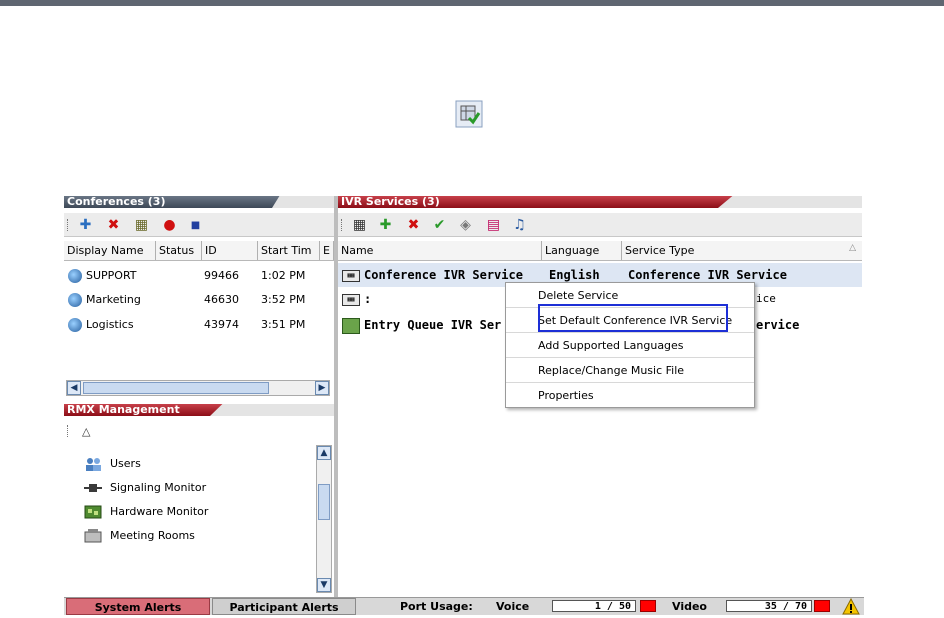 The width and height of the screenshot is (944, 618). Describe the element at coordinates (493, 225) in the screenshot. I see `add-languages-icon: ▤` at that location.